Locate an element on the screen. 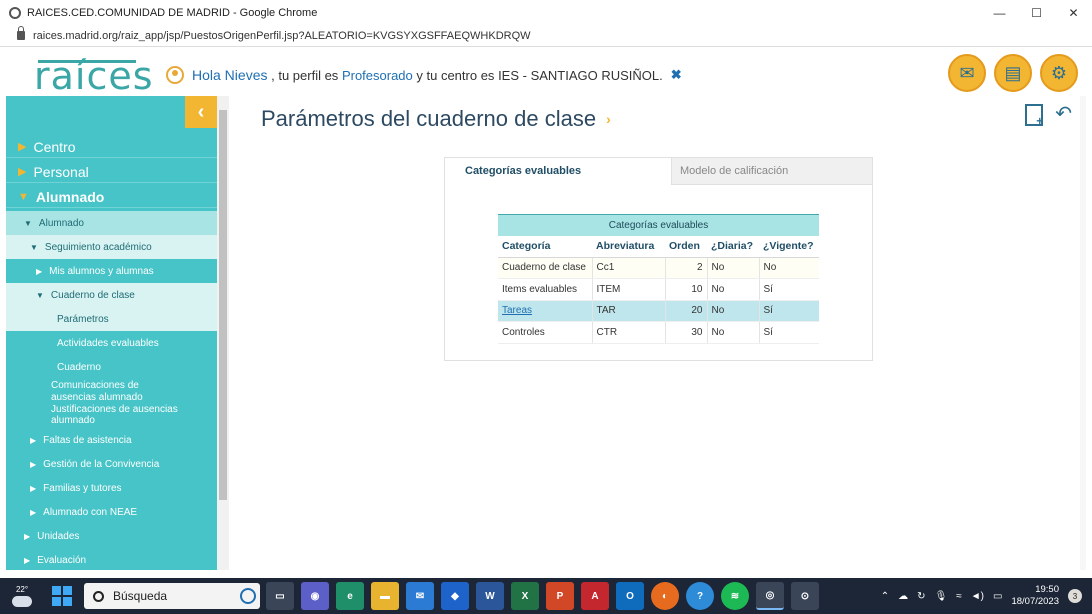  spotify-icon: ≋ is located at coordinates (735, 596).